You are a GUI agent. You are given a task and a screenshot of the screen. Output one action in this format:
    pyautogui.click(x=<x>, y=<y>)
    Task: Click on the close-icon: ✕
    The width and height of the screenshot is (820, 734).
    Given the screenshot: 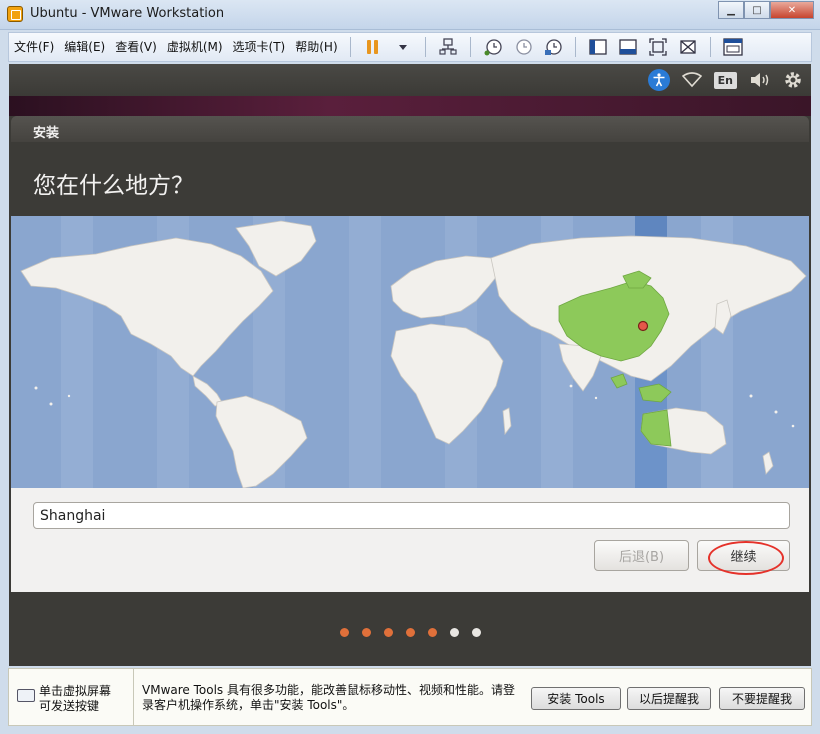 What is the action you would take?
    pyautogui.click(x=792, y=10)
    